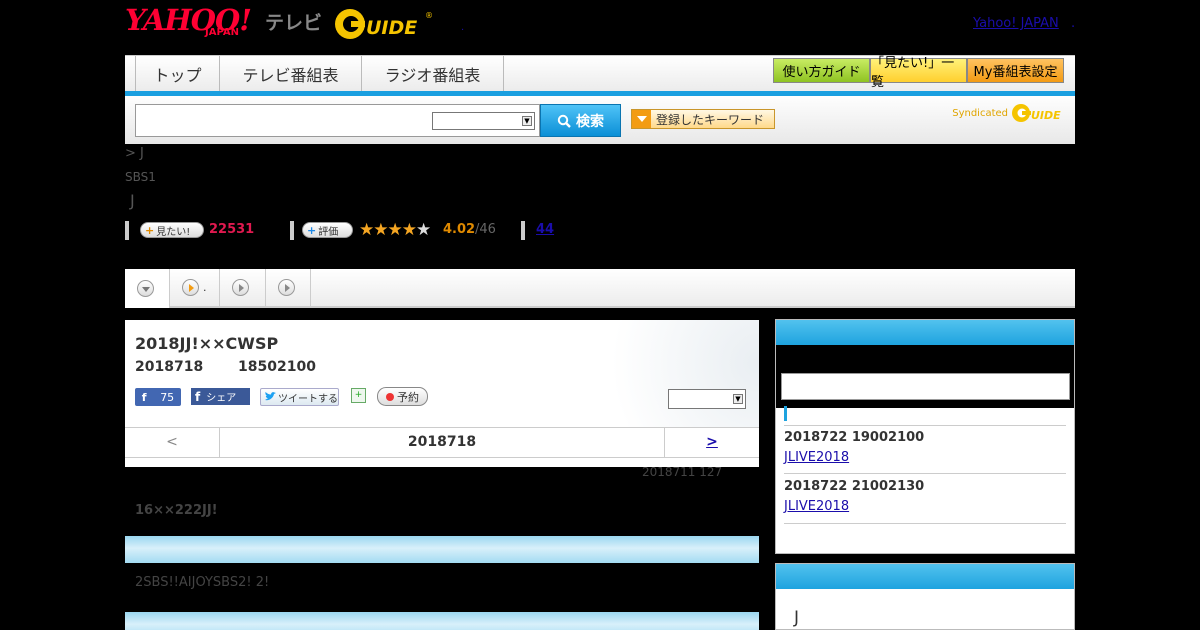 The height and width of the screenshot is (630, 1200). I want to click on nav-tab-tv-listings: テレビ番組表, so click(291, 73).